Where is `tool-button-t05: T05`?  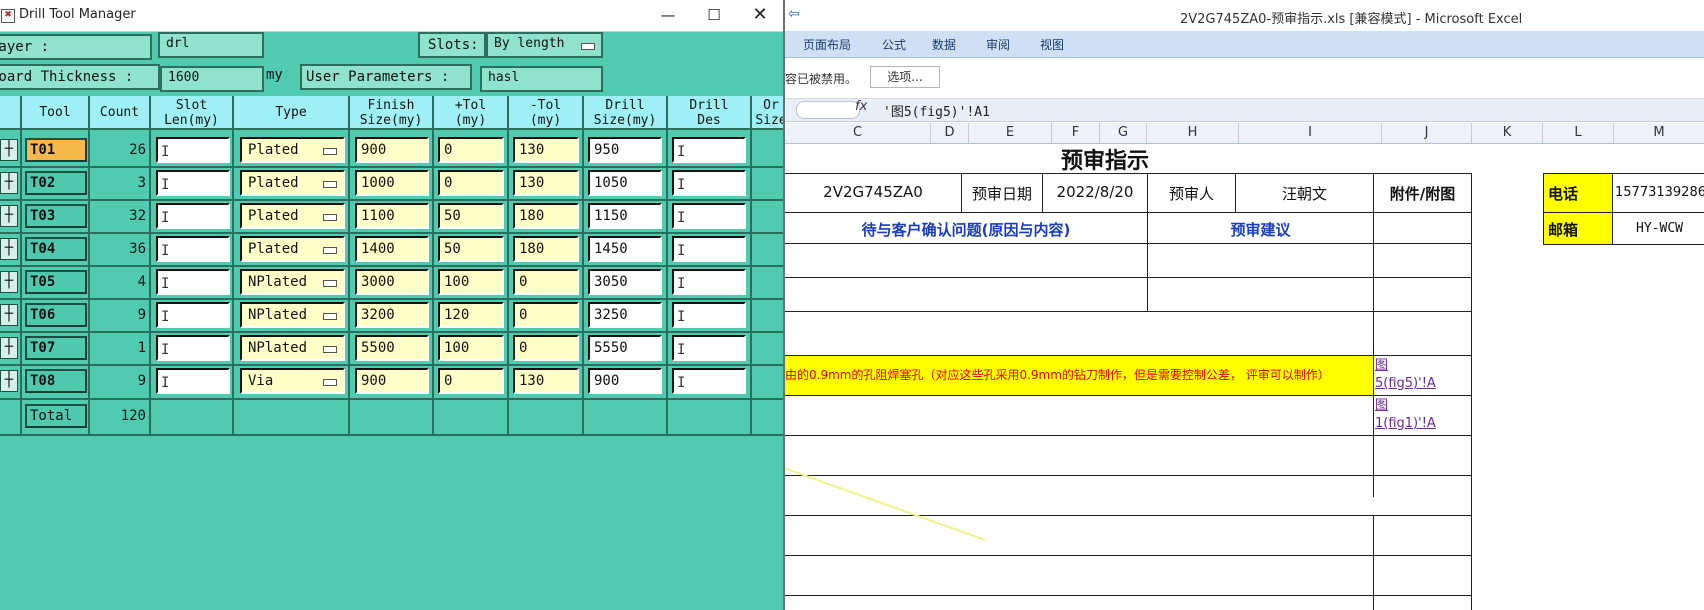 tool-button-t05: T05 is located at coordinates (56, 282).